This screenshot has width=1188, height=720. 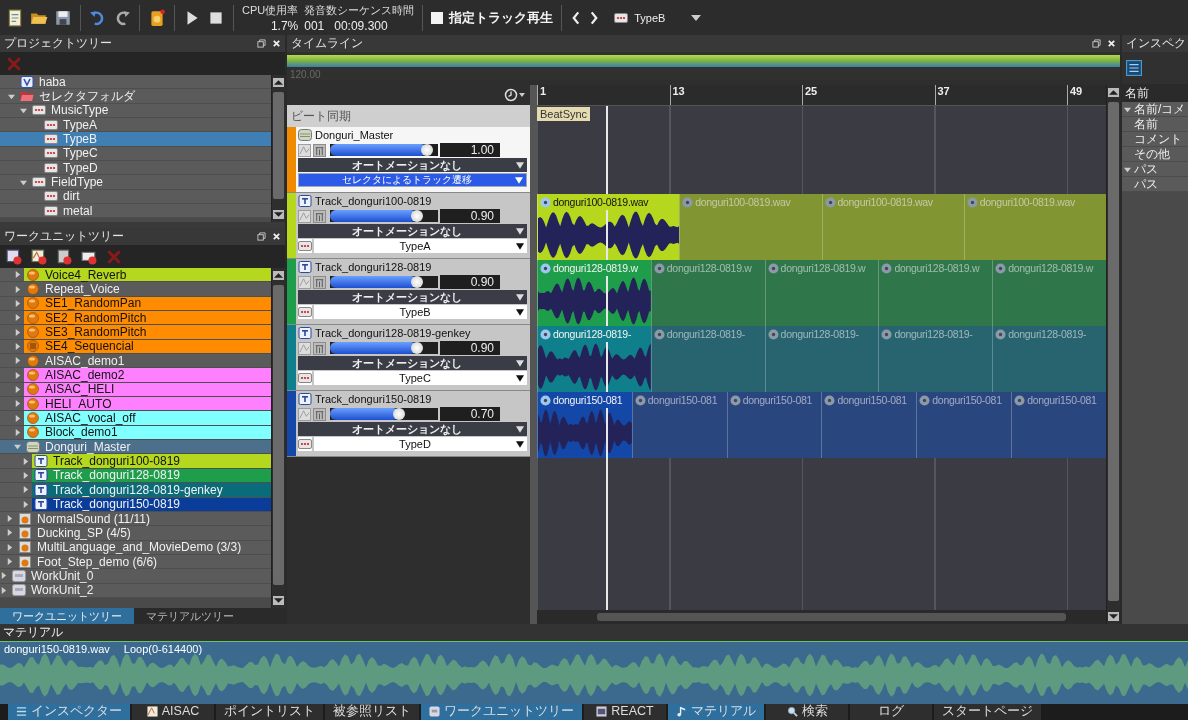 I want to click on audio-clip: donguri100-0819.wav, so click(x=608, y=227).